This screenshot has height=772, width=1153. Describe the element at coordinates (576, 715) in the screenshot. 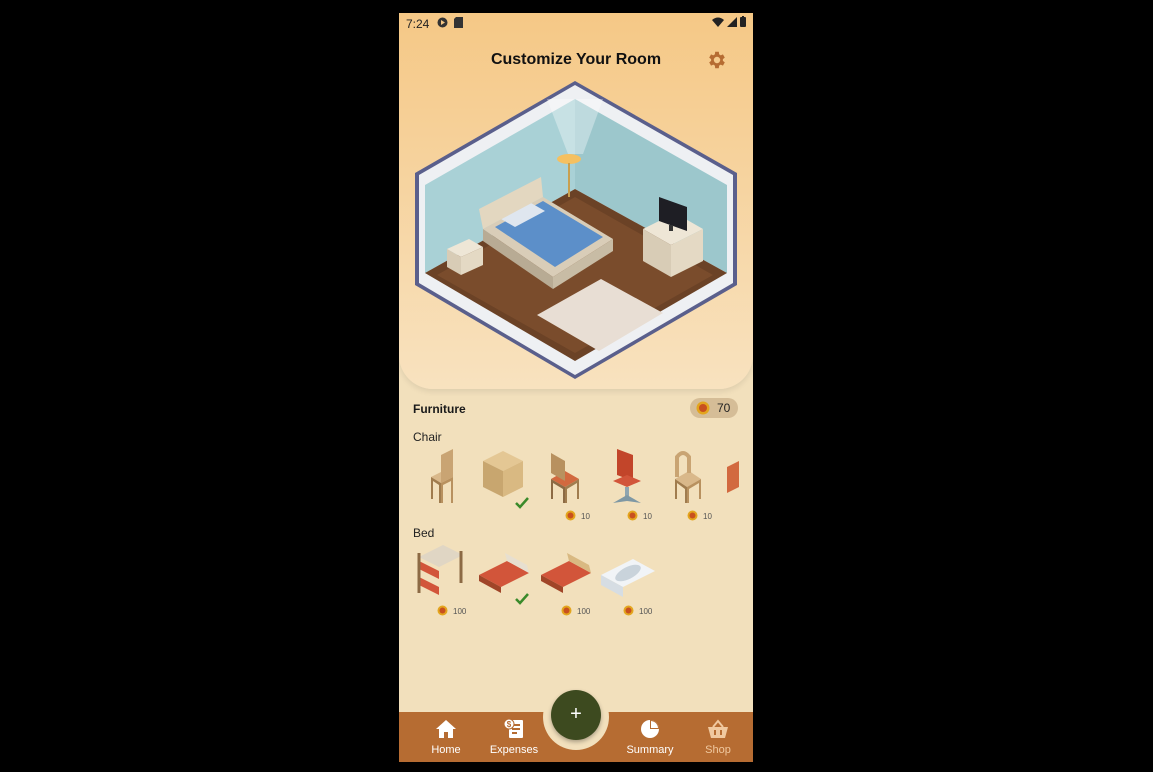

I see `add-expense-button: +` at that location.